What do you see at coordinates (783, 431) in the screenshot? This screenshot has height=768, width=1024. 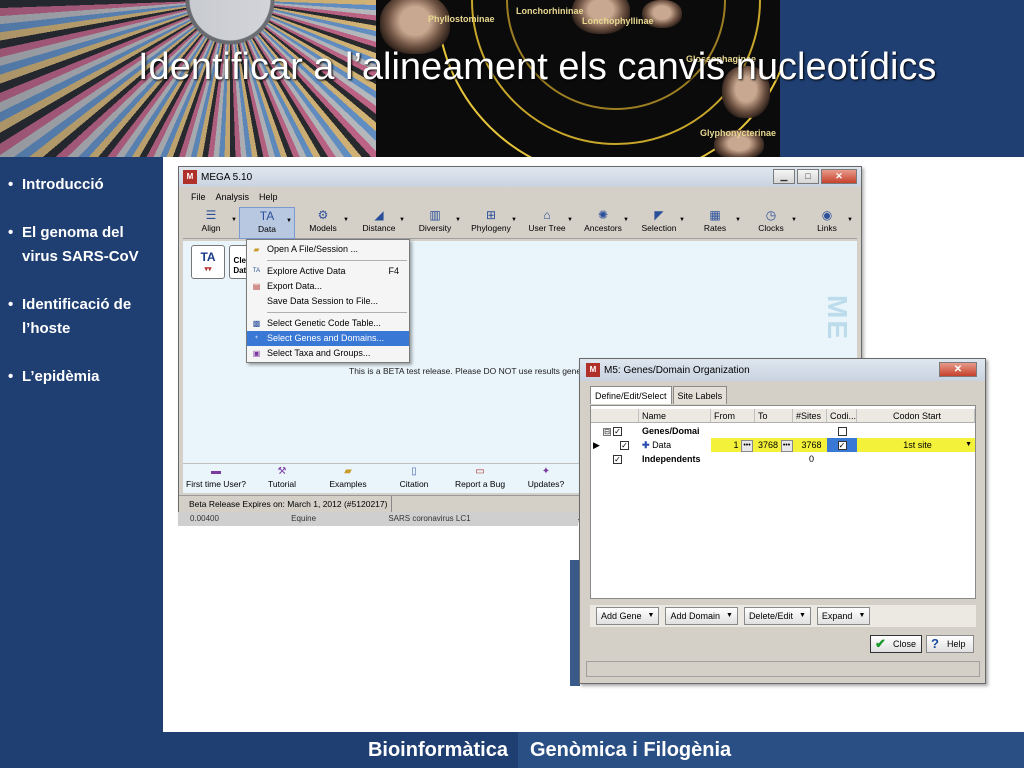 I see `table-row: ⊟ ✓ Genes/Domai` at bounding box center [783, 431].